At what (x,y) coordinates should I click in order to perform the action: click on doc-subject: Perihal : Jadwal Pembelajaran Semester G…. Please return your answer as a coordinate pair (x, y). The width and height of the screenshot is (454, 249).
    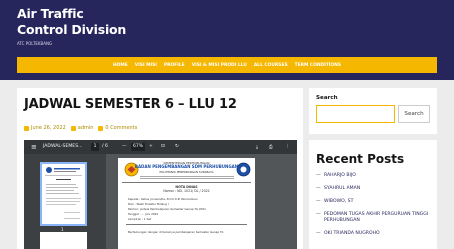
    Looking at the image, I should click on (167, 209).